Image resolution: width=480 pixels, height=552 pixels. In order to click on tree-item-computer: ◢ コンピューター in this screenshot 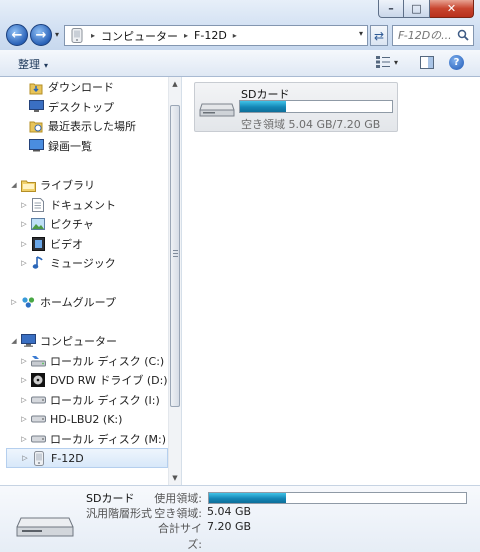, I will do `click(63, 341)`.